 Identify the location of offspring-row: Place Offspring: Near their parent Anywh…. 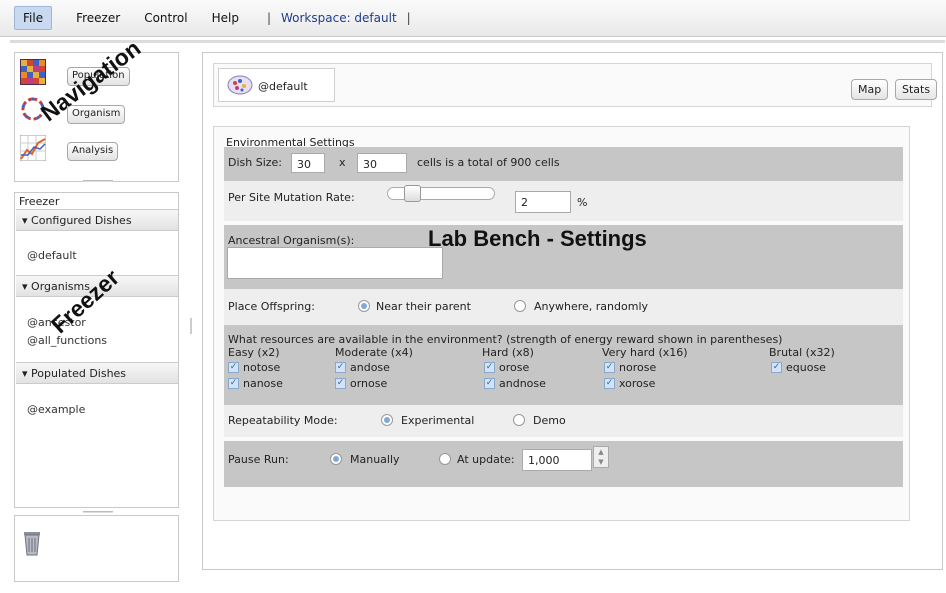
(563, 307).